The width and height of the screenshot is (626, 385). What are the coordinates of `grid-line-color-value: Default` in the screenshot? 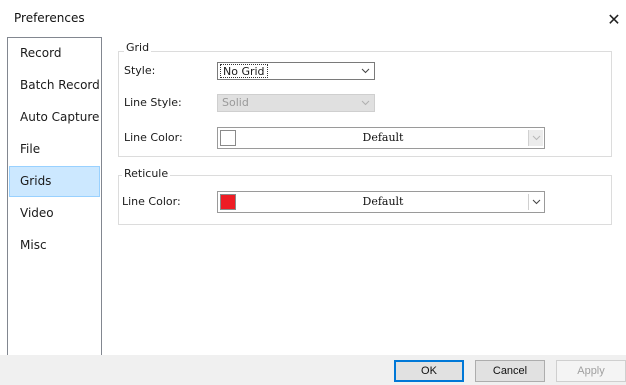 It's located at (383, 137).